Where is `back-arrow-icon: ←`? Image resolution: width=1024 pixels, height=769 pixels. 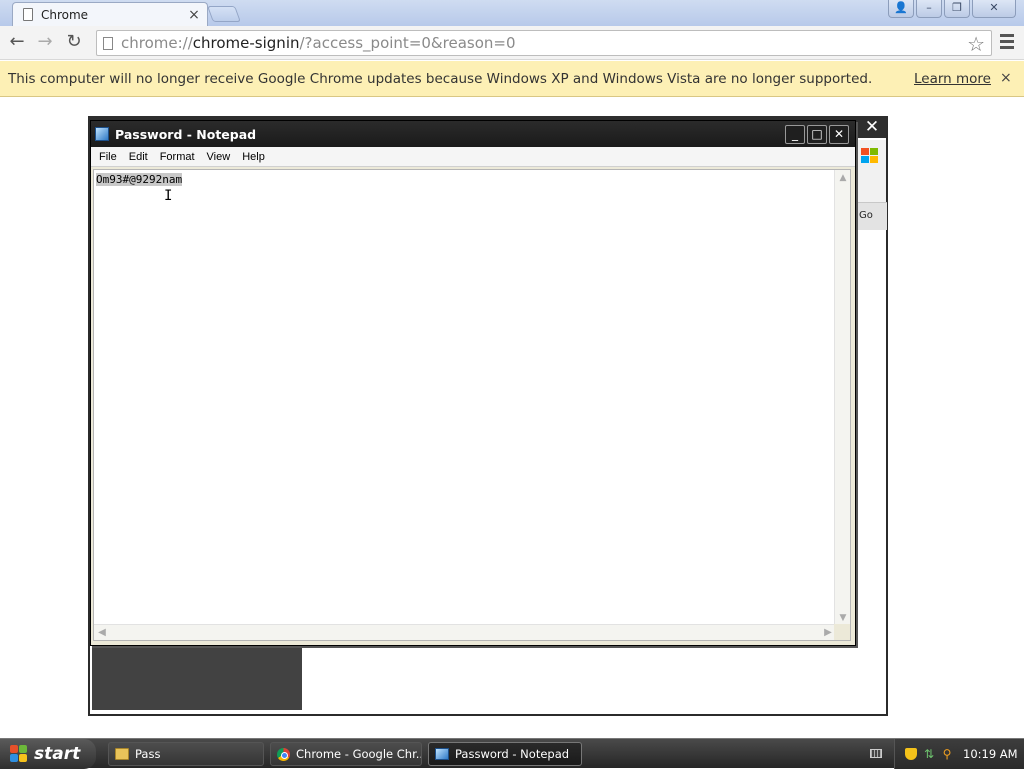 back-arrow-icon: ← is located at coordinates (17, 43).